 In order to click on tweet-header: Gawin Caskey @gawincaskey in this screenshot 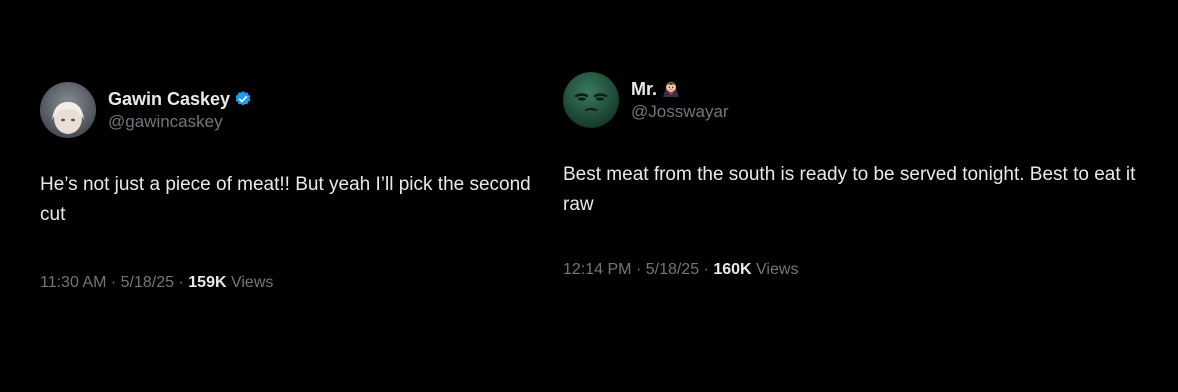, I will do `click(295, 110)`.